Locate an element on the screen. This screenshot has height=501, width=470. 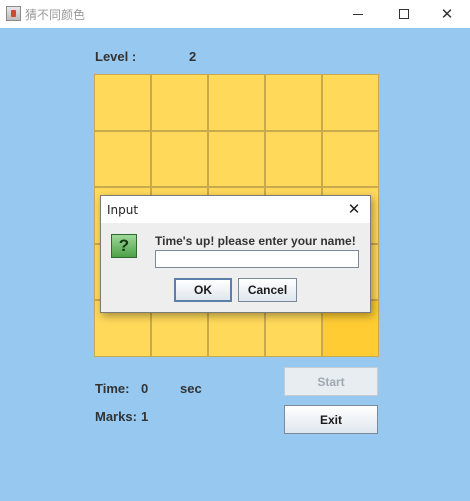
ok-button: OK is located at coordinates (203, 290).